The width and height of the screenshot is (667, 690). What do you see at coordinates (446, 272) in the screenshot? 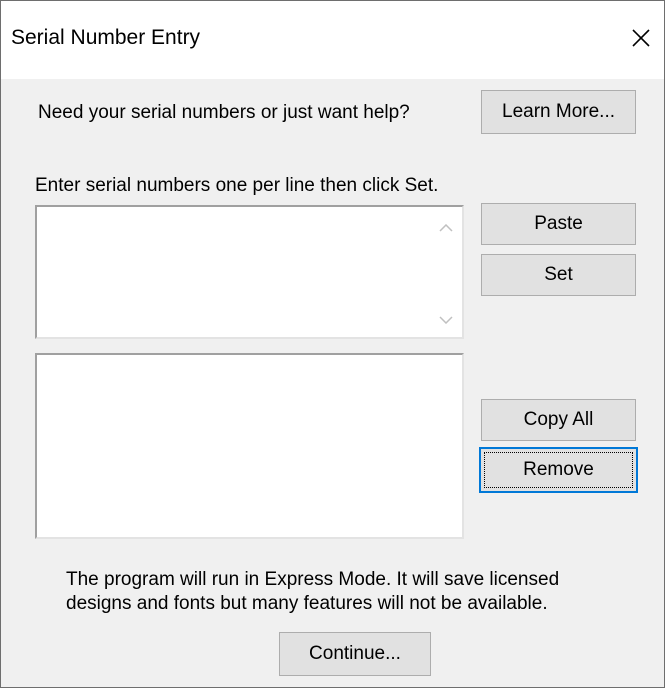
I see `serial-numbers-scrollbar` at bounding box center [446, 272].